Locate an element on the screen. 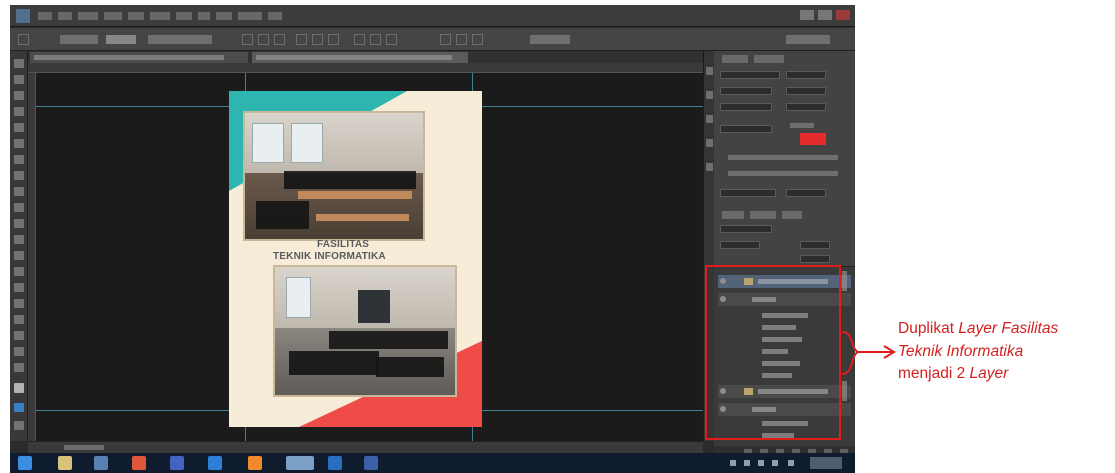  tab-paragraph is located at coordinates (769, 59).